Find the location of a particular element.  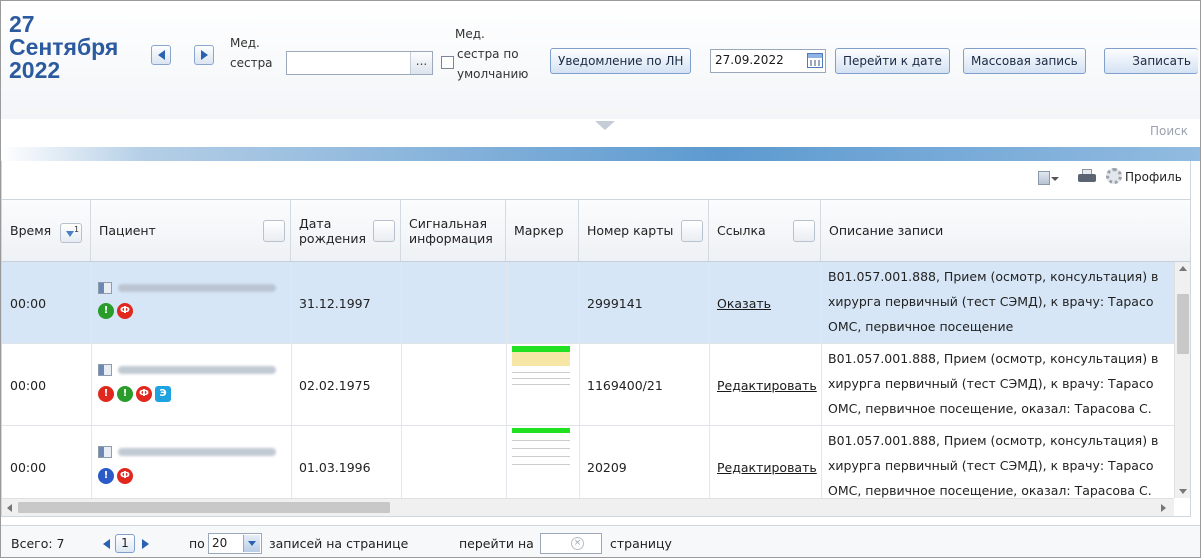

alert-red-icon: ! is located at coordinates (106, 394).